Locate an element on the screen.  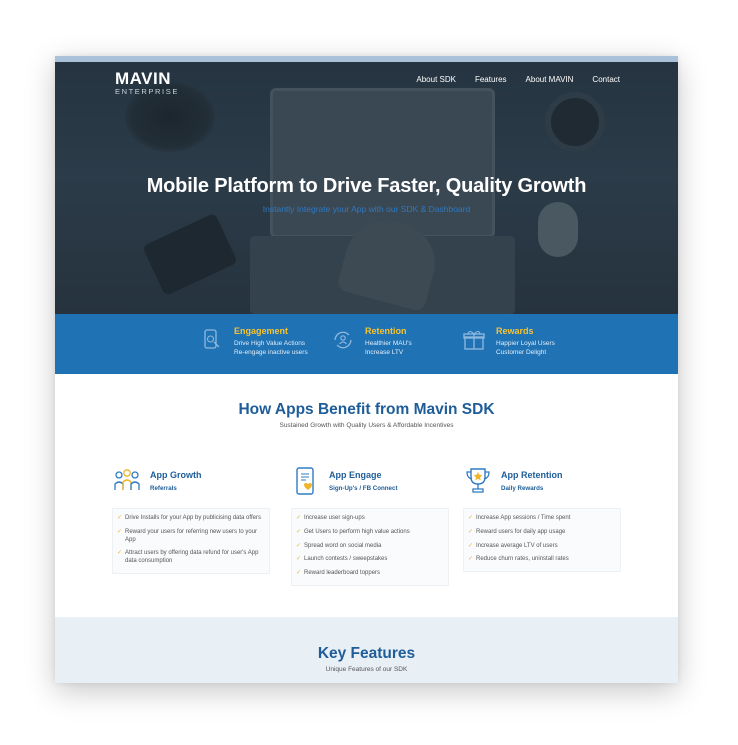
card-title: App Engage is located at coordinates (355, 475).